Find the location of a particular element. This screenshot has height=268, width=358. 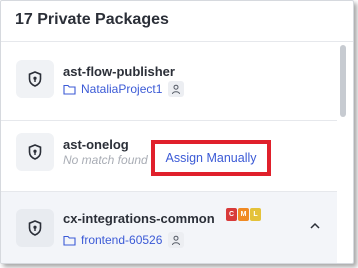

assign-manually-button: Assign Manually is located at coordinates (210, 158).